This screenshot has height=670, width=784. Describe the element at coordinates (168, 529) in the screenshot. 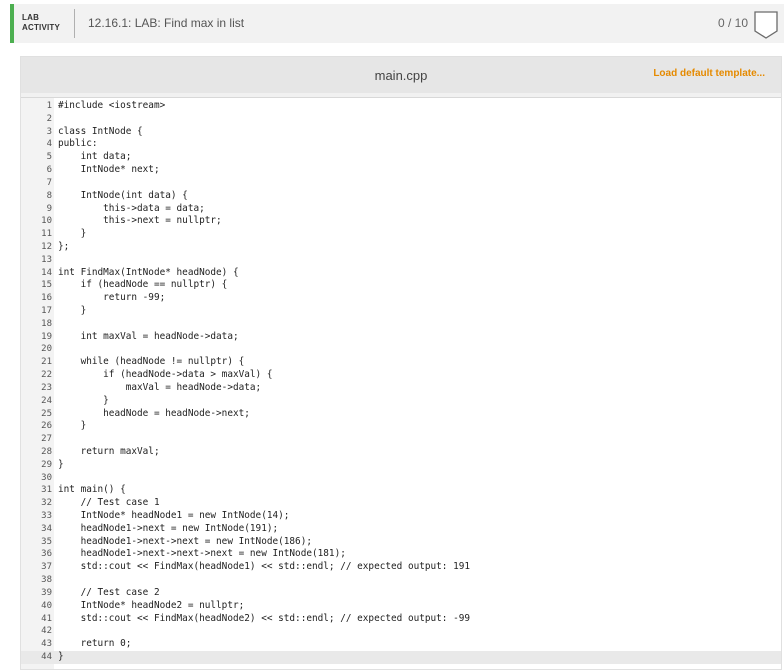

I see `code-line-text: headNode1->next = new IntNode(191);` at that location.